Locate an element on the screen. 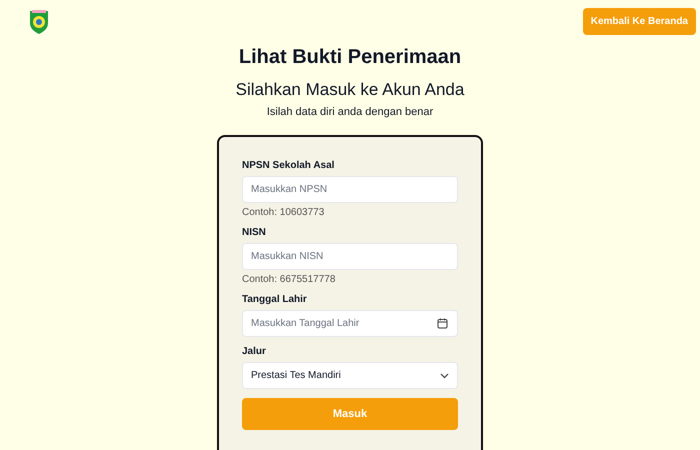 The width and height of the screenshot is (700, 450). submit-button: Masuk is located at coordinates (350, 414).